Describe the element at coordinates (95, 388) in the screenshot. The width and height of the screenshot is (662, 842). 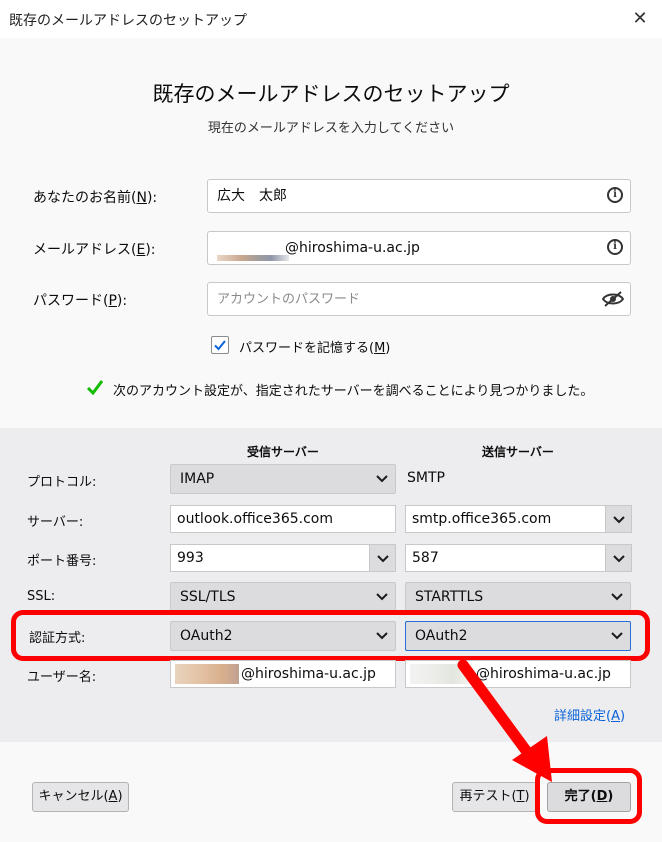
I see `success-check-icon` at that location.